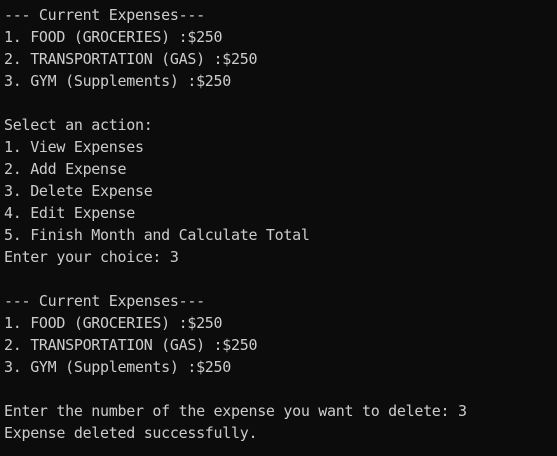  What do you see at coordinates (78, 191) in the screenshot?
I see `menu-option-delete: 3. Delete Expense` at bounding box center [78, 191].